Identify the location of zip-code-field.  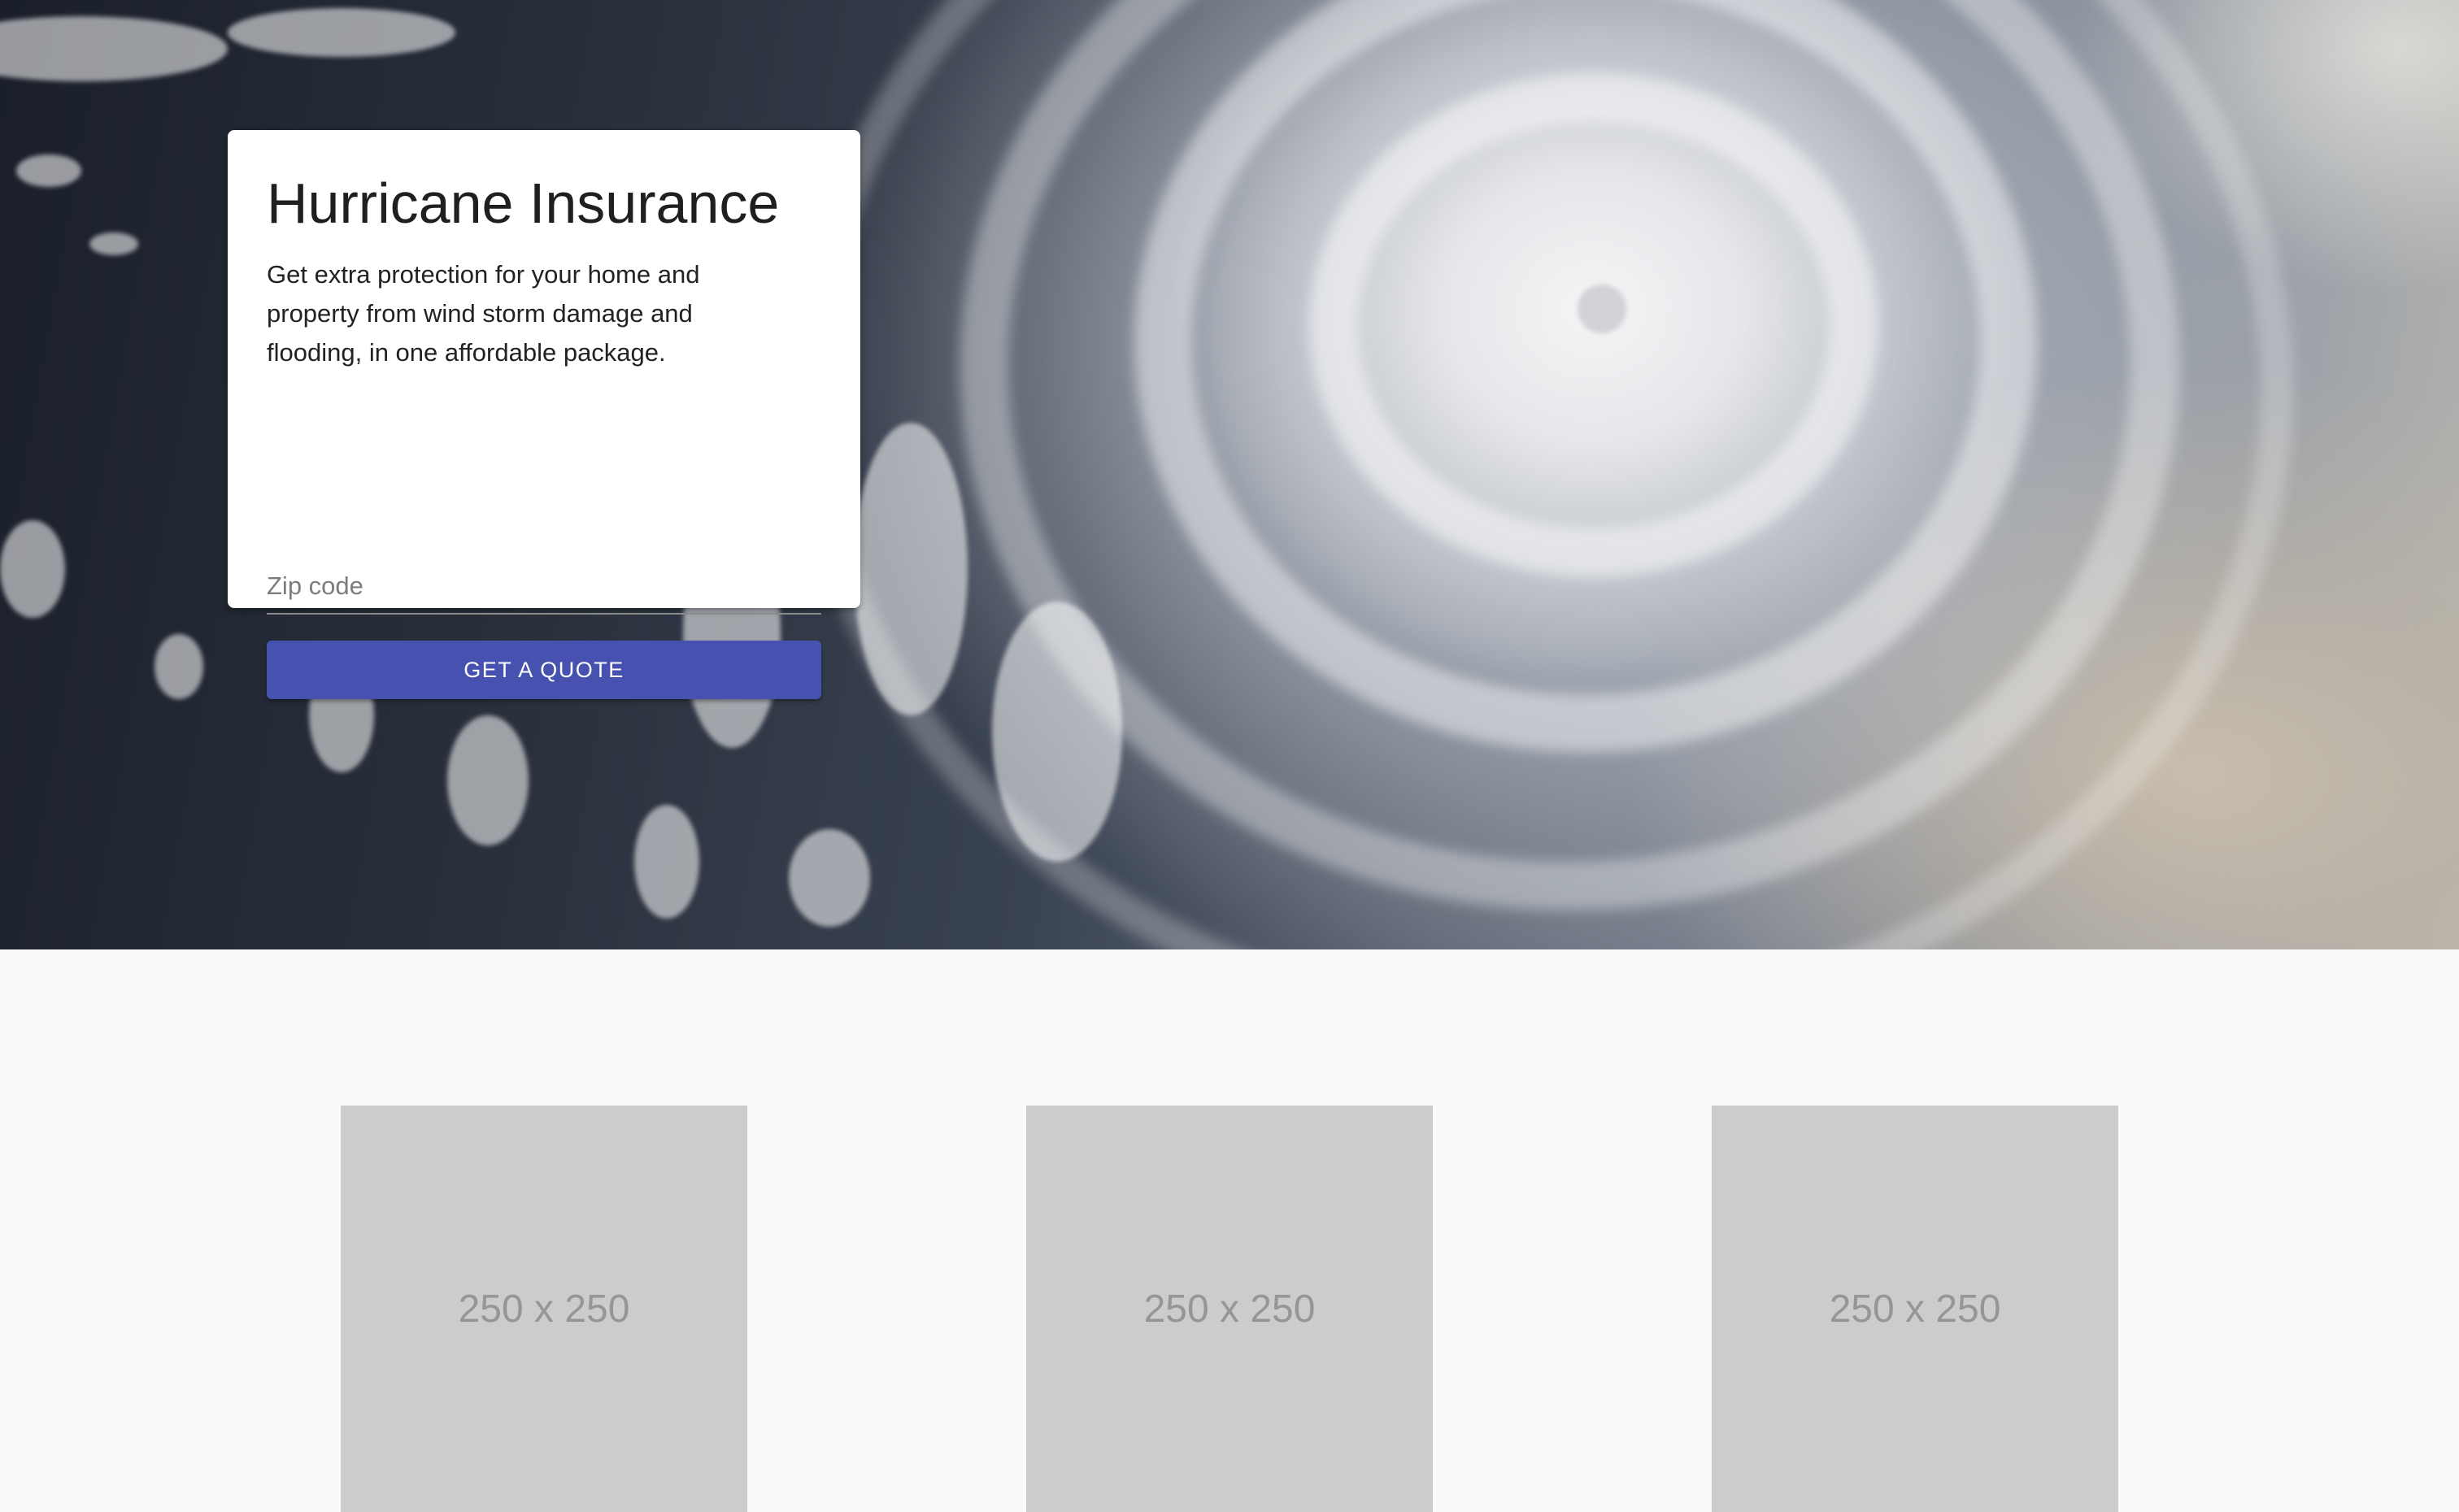
(544, 587).